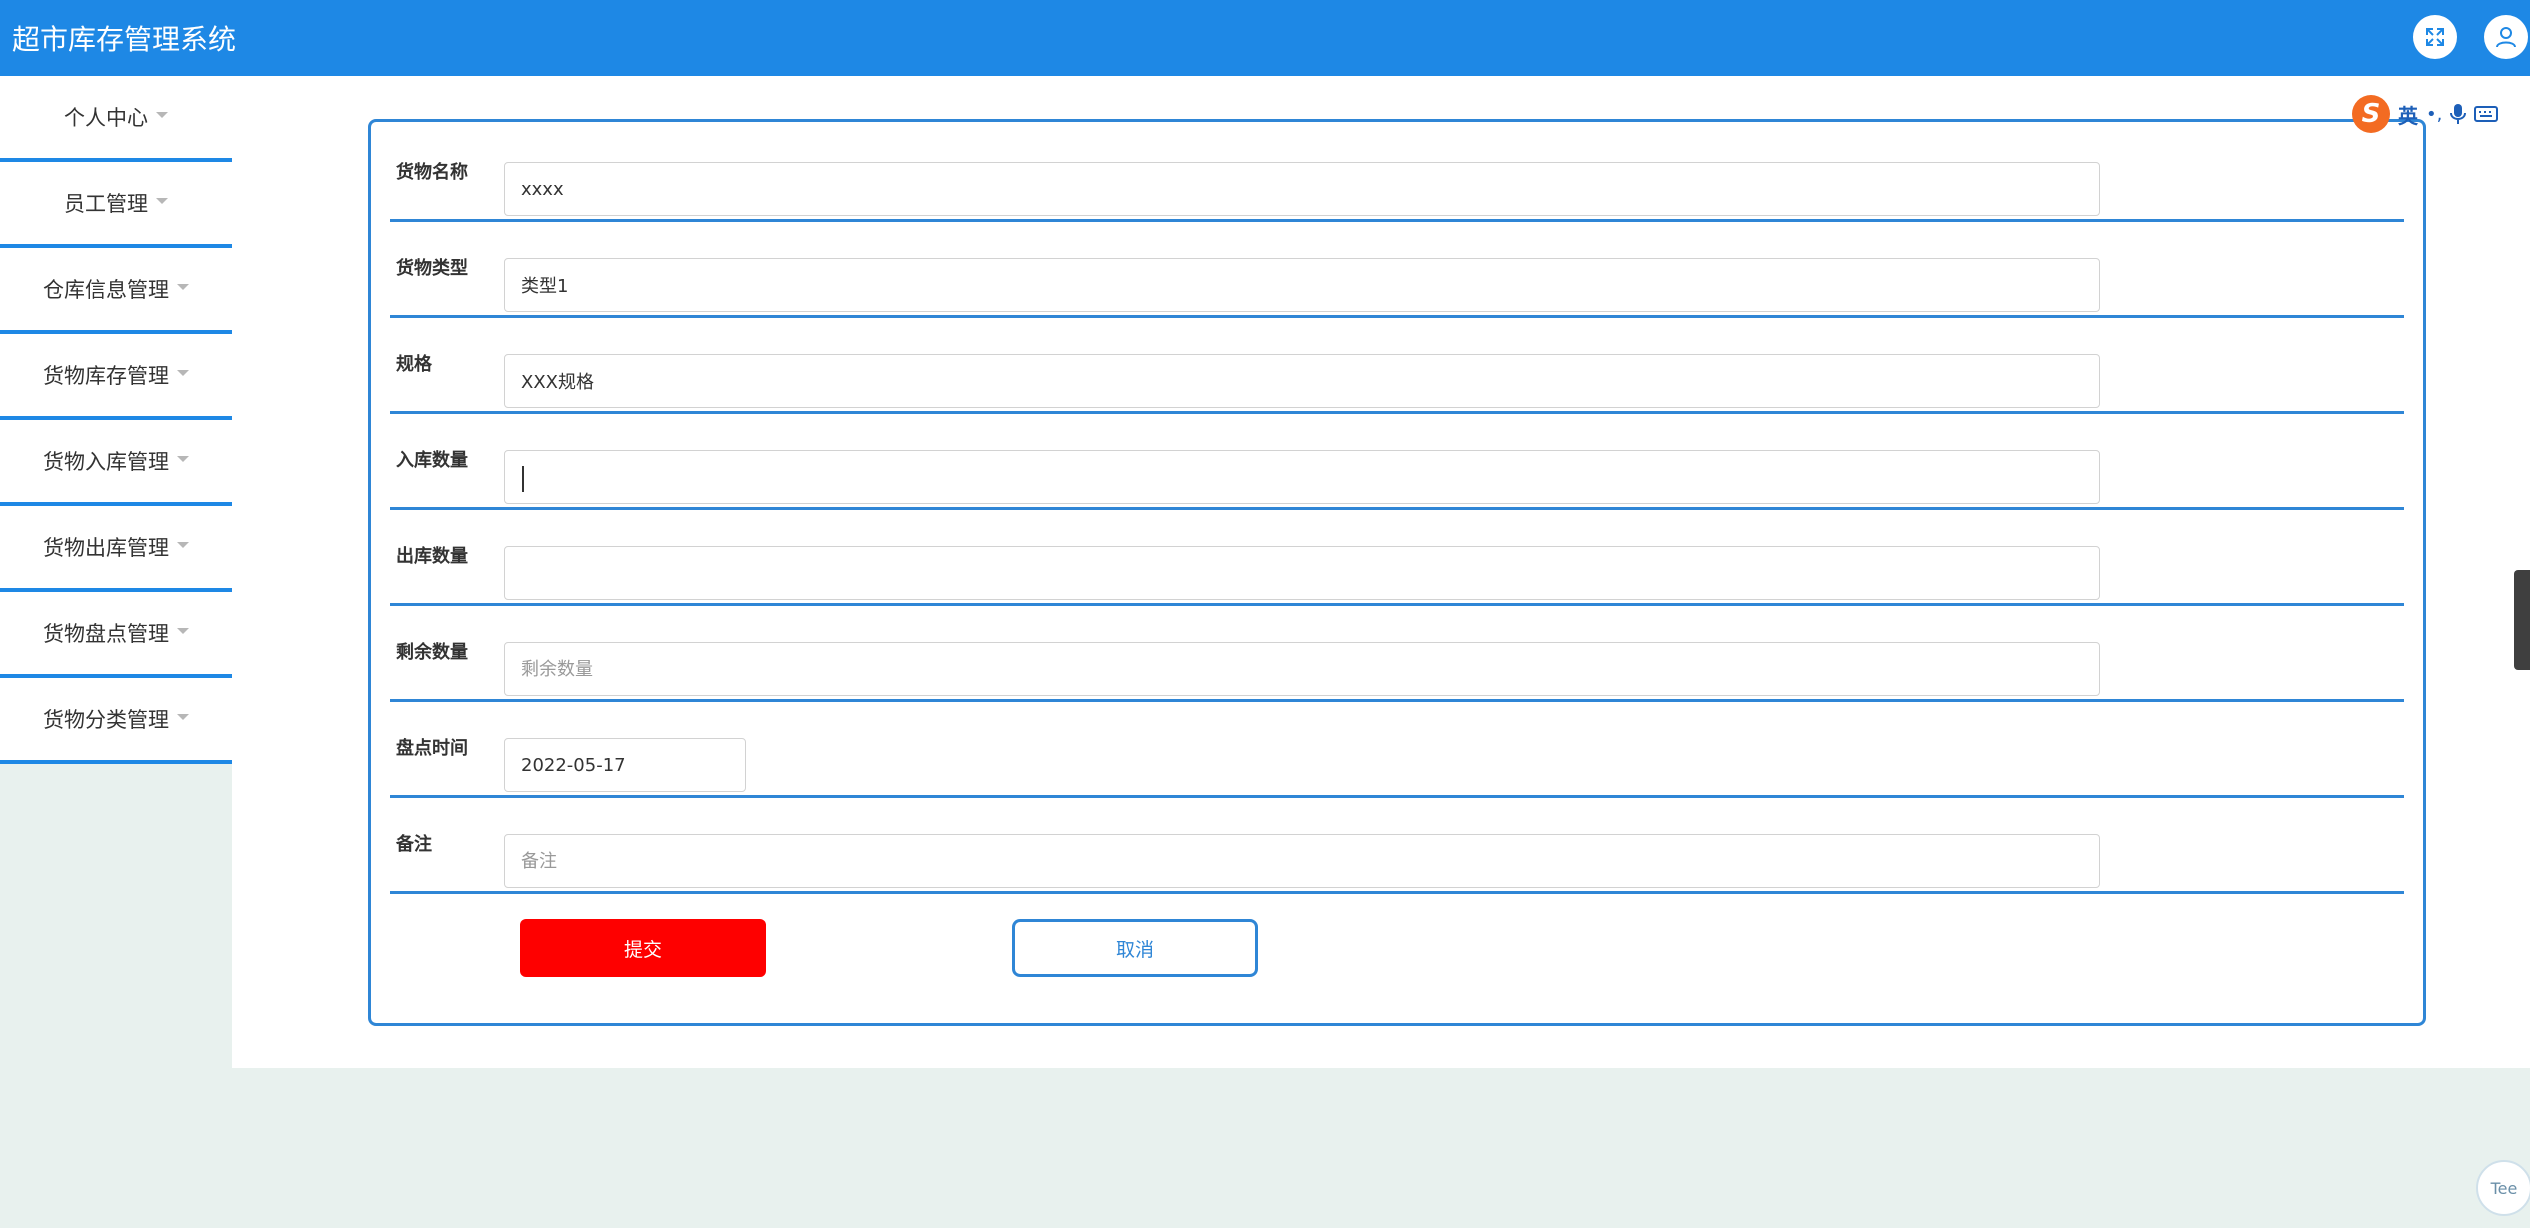 Image resolution: width=2530 pixels, height=1228 pixels. I want to click on stock-in-qty-input, so click(1302, 477).